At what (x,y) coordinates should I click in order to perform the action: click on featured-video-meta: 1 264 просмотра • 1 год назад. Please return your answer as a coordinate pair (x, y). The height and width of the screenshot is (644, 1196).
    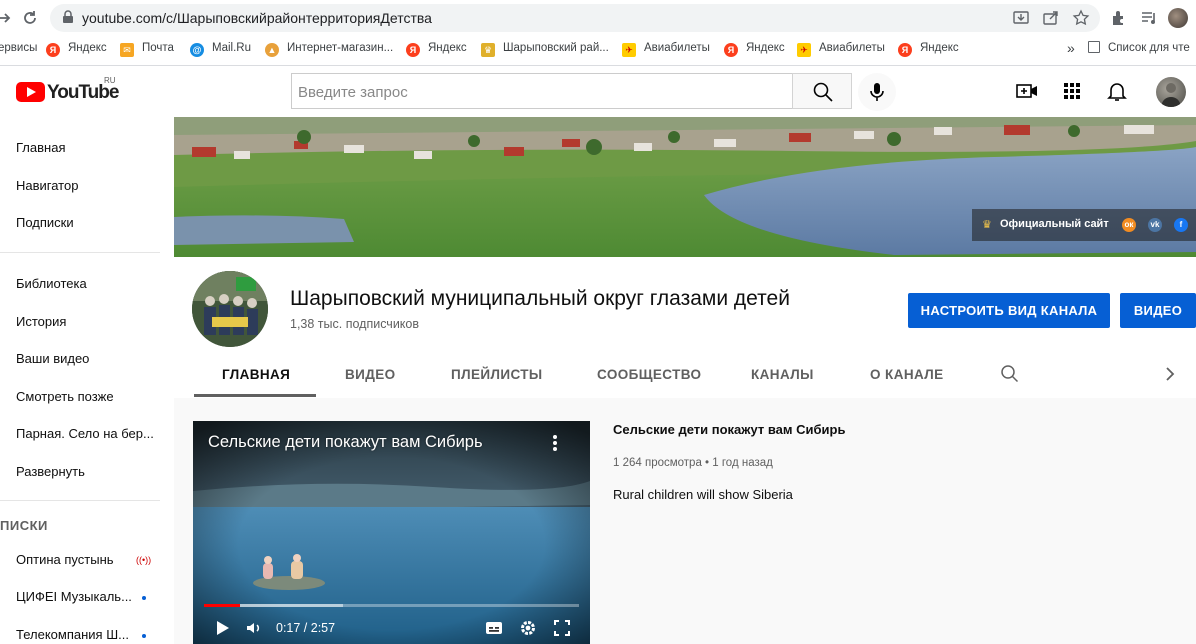
    Looking at the image, I should click on (693, 463).